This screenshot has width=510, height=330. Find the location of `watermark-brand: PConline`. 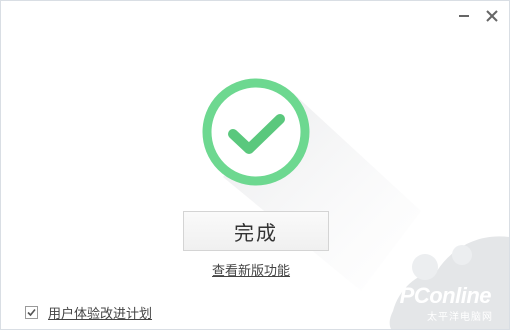

watermark-brand: PConline is located at coordinates (445, 295).